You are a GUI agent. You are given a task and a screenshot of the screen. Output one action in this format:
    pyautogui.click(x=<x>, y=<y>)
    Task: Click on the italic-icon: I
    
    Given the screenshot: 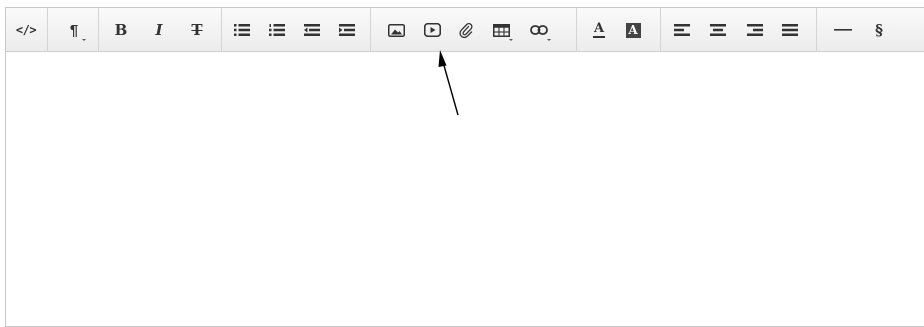 What is the action you would take?
    pyautogui.click(x=159, y=29)
    